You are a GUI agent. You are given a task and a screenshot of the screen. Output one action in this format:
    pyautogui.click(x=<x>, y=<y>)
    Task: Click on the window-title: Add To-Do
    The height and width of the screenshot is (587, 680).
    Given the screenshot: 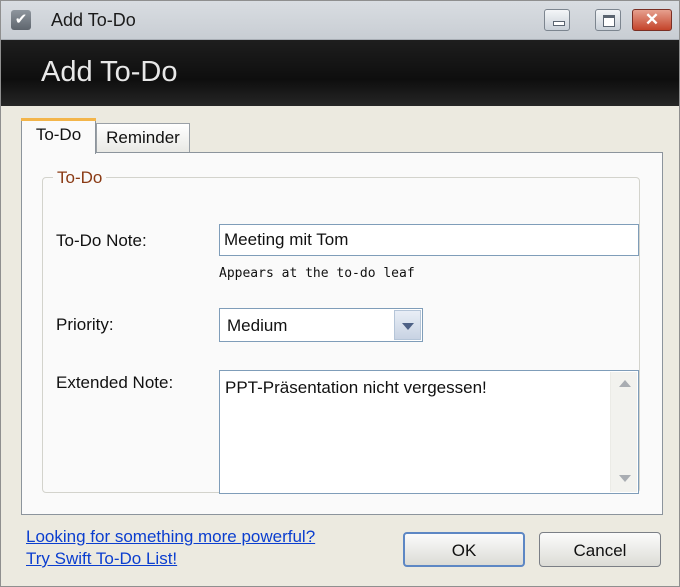 What is the action you would take?
    pyautogui.click(x=93, y=20)
    